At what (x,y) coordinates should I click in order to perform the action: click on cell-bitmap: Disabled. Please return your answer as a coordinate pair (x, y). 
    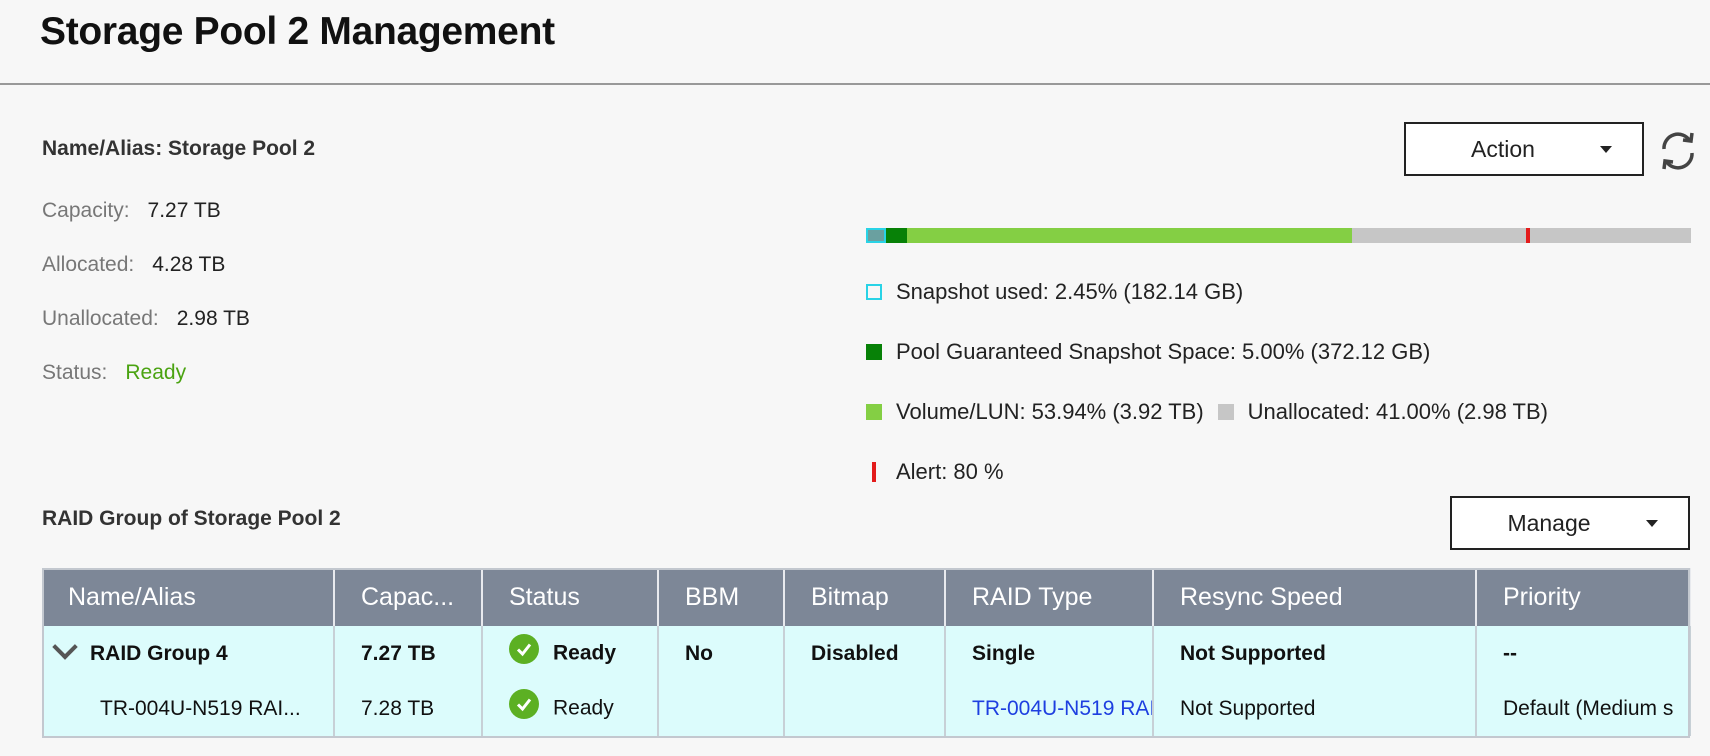
    Looking at the image, I should click on (865, 653).